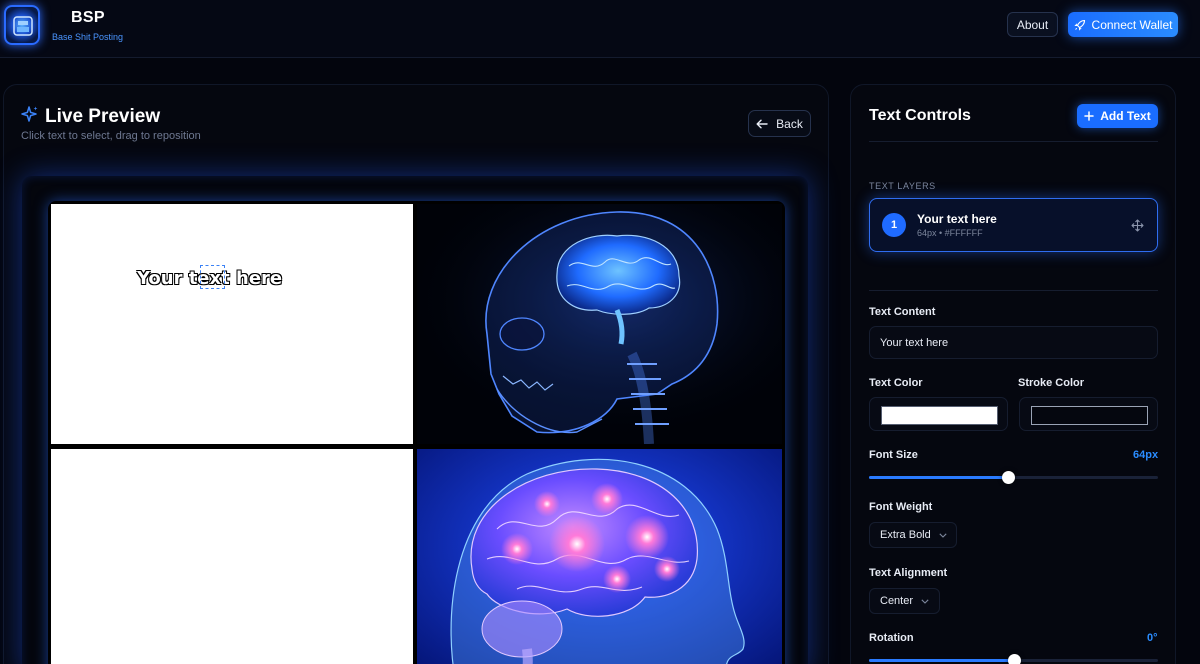 The width and height of the screenshot is (1200, 664). Describe the element at coordinates (908, 573) in the screenshot. I see `text-alignment-label: Text Alignment` at that location.